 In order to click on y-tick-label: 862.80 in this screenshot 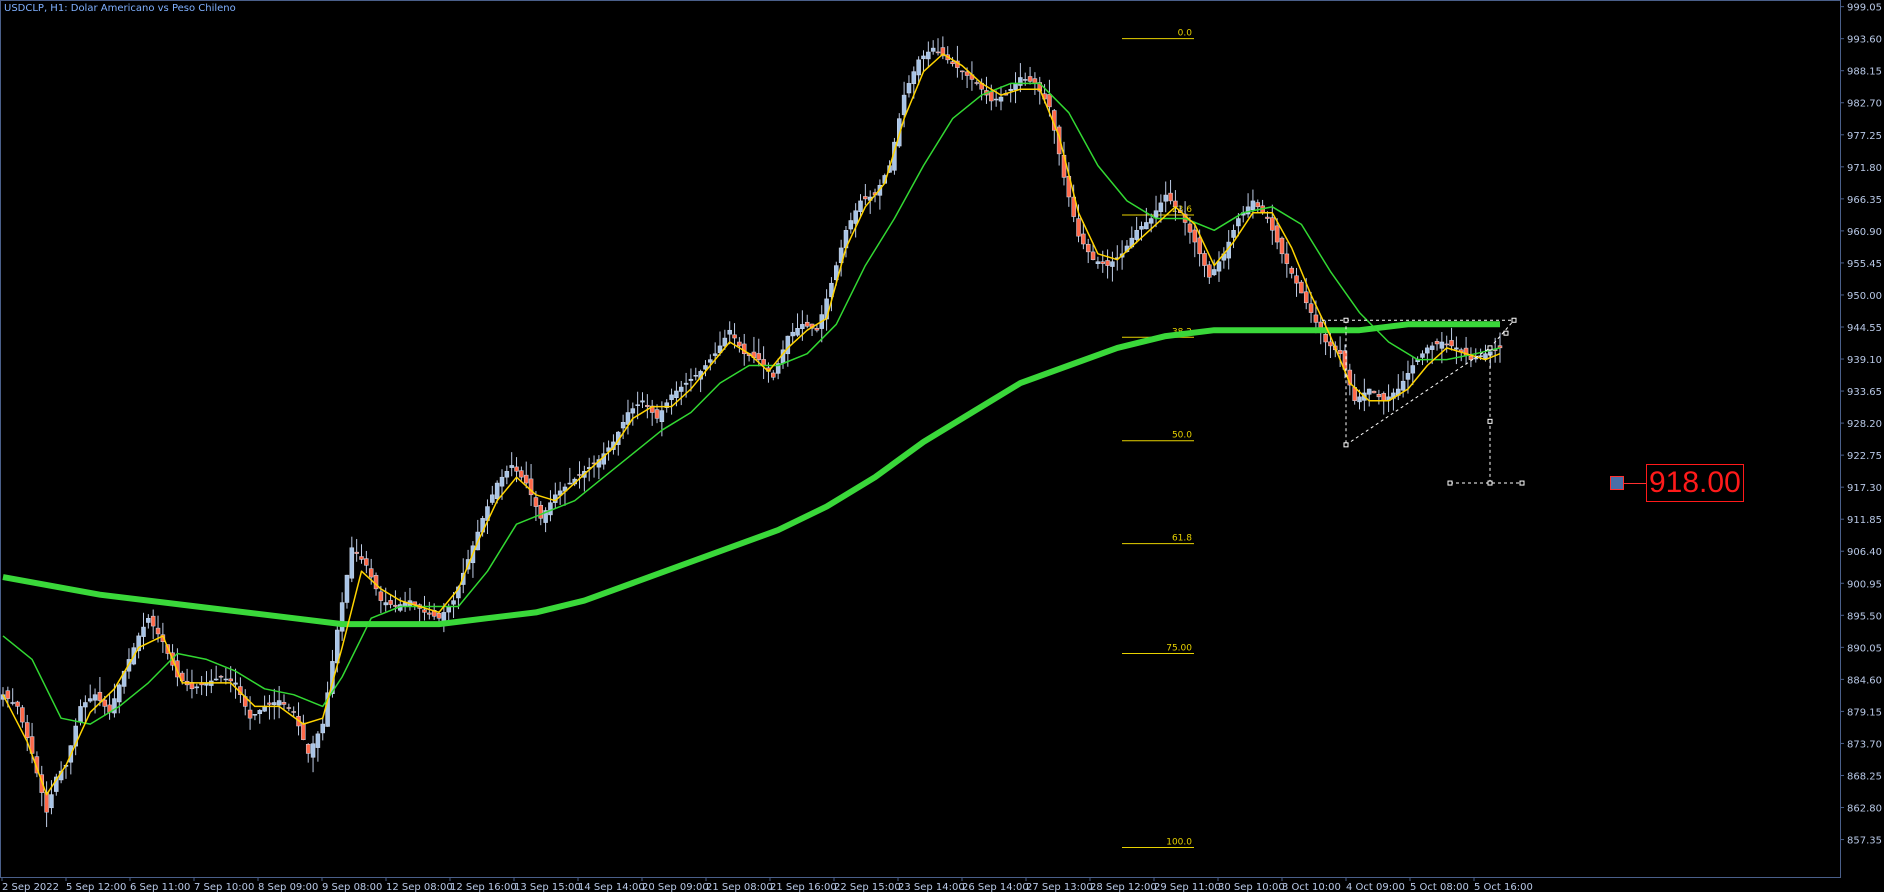, I will do `click(1864, 809)`.